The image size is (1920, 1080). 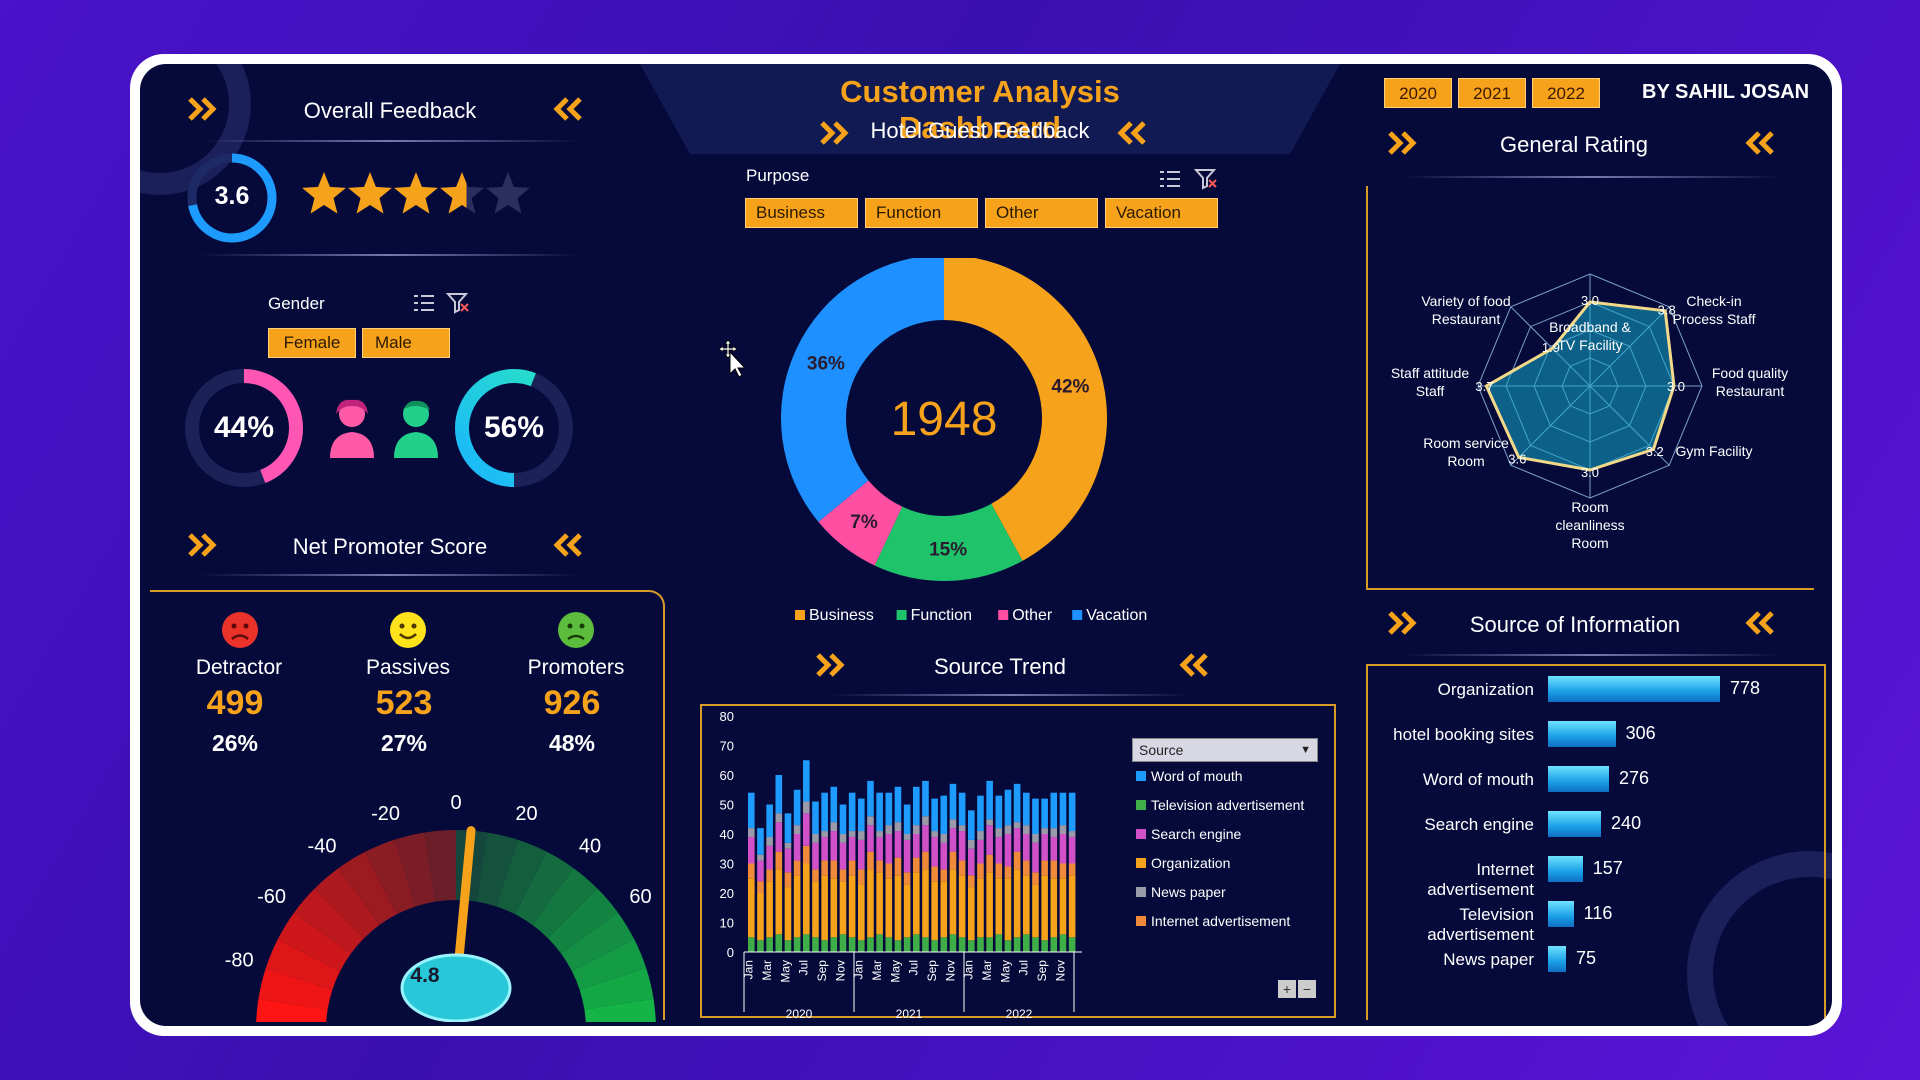 What do you see at coordinates (1196, 834) in the screenshot?
I see `legend-label: Search engine` at bounding box center [1196, 834].